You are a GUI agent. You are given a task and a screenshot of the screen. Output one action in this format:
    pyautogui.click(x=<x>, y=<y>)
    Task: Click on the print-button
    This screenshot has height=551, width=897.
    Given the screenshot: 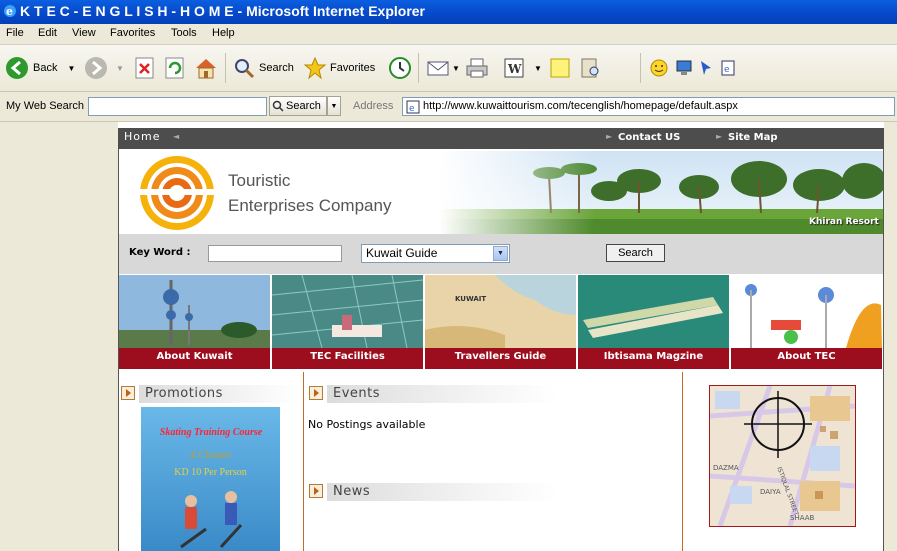 What is the action you would take?
    pyautogui.click(x=477, y=68)
    